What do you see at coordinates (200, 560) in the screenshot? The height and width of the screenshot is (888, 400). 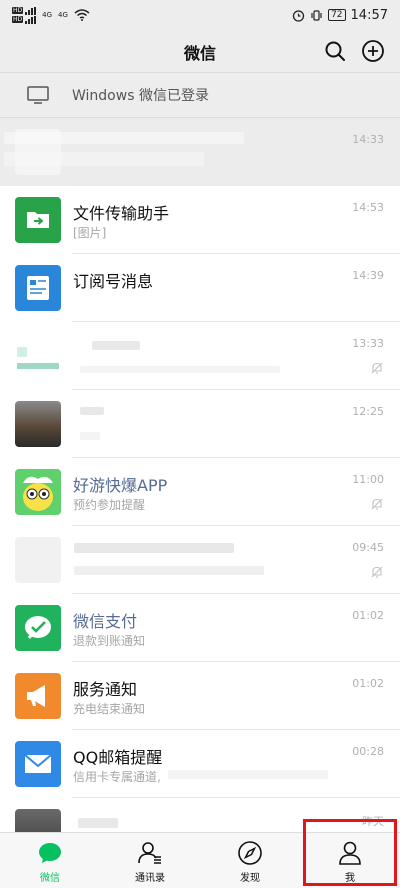 I see `chat-item-group: 09:45` at bounding box center [200, 560].